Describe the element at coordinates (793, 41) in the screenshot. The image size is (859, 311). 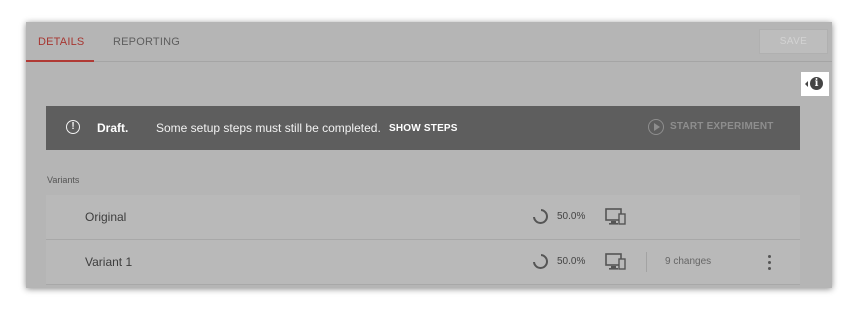
I see `save-button: SAVE` at that location.